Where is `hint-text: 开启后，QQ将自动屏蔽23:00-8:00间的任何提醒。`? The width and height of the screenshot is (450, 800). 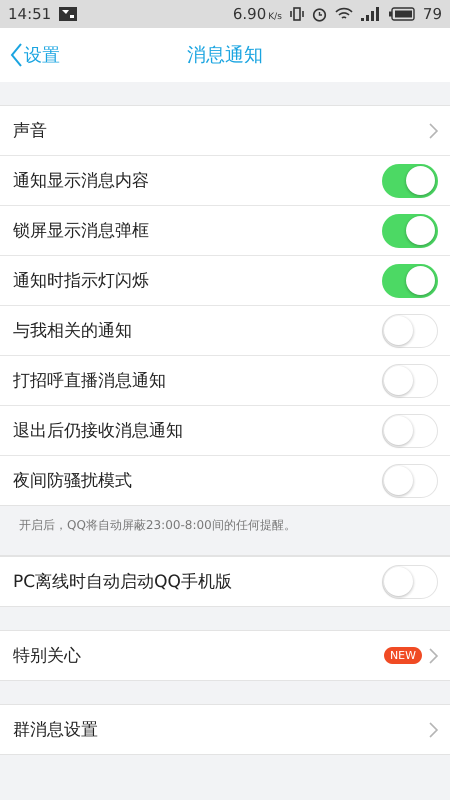
hint-text: 开启后，QQ将自动屏蔽23:00-8:00间的任何提醒。 is located at coordinates (225, 530).